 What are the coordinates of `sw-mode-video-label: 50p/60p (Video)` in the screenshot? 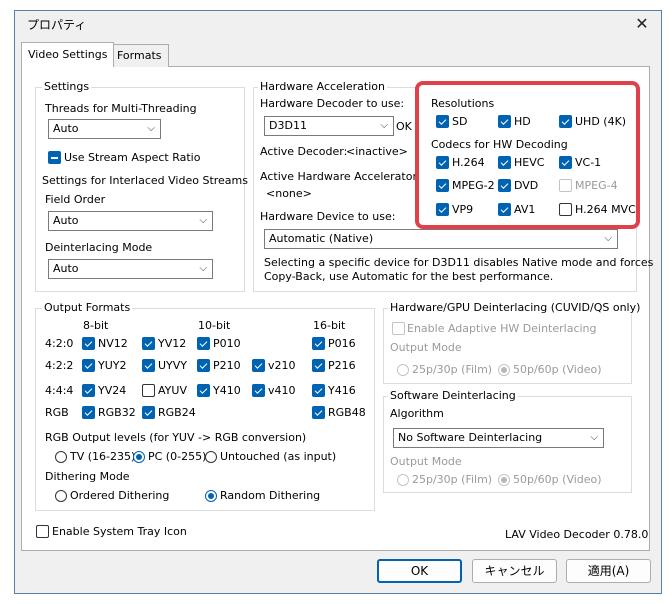 It's located at (557, 479).